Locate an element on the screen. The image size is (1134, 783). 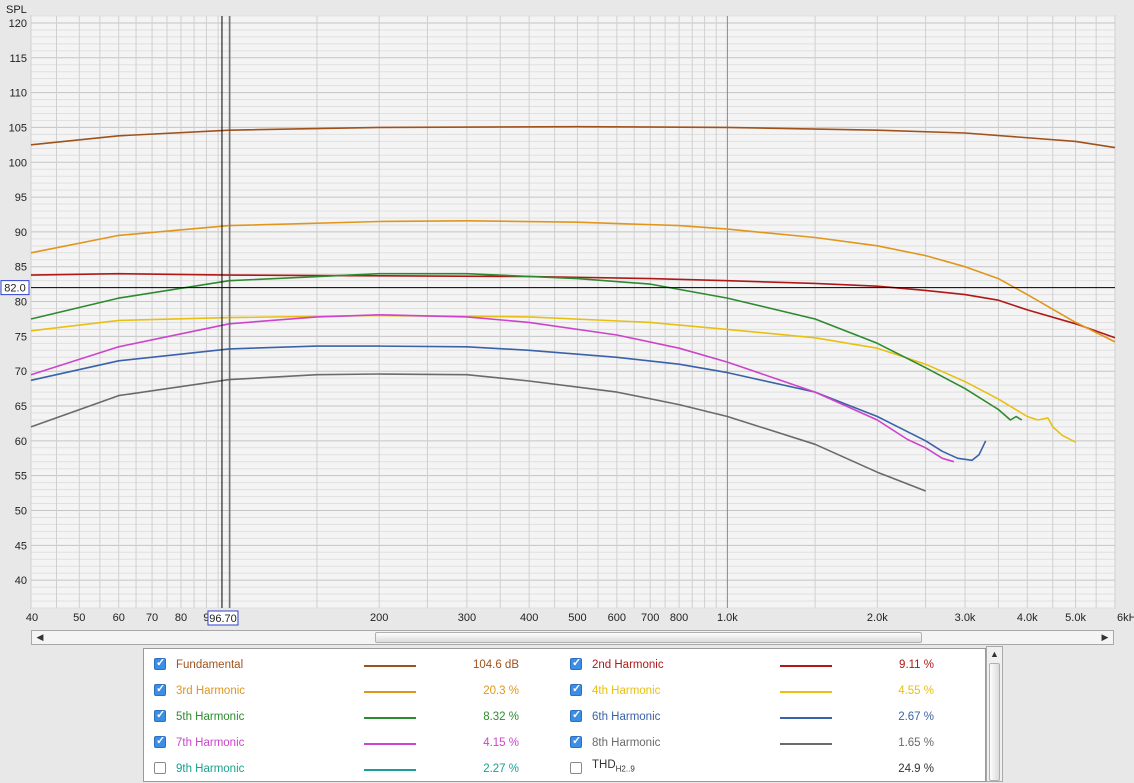
y-tick-label: 100 is located at coordinates (18, 163).